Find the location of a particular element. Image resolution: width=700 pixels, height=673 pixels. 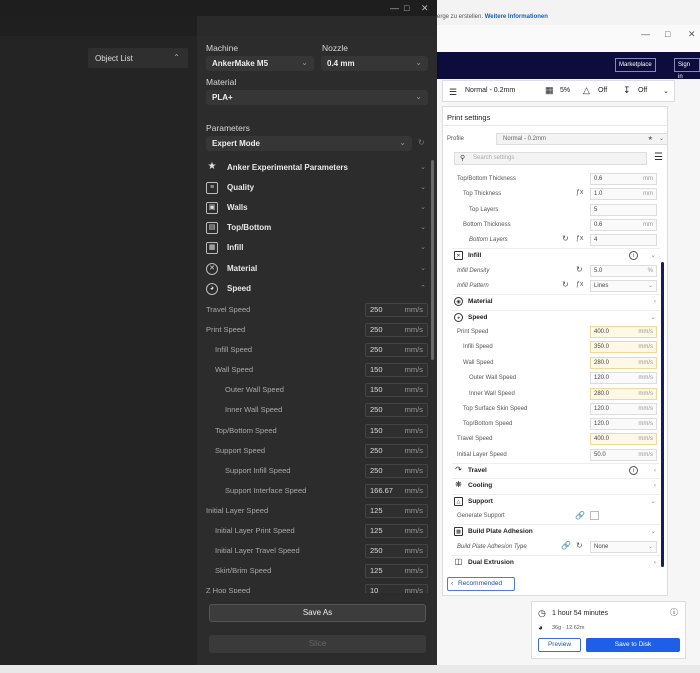

machine-select: AnkerMake M5 ⌄ is located at coordinates (260, 63).